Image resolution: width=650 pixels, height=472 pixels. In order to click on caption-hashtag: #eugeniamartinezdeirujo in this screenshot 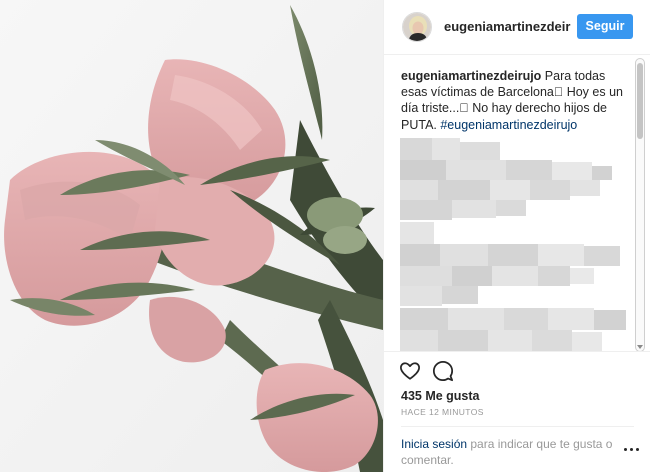, I will do `click(508, 125)`.